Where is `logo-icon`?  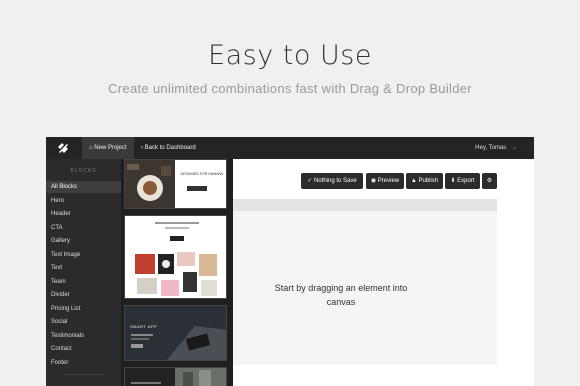 logo-icon is located at coordinates (63, 148).